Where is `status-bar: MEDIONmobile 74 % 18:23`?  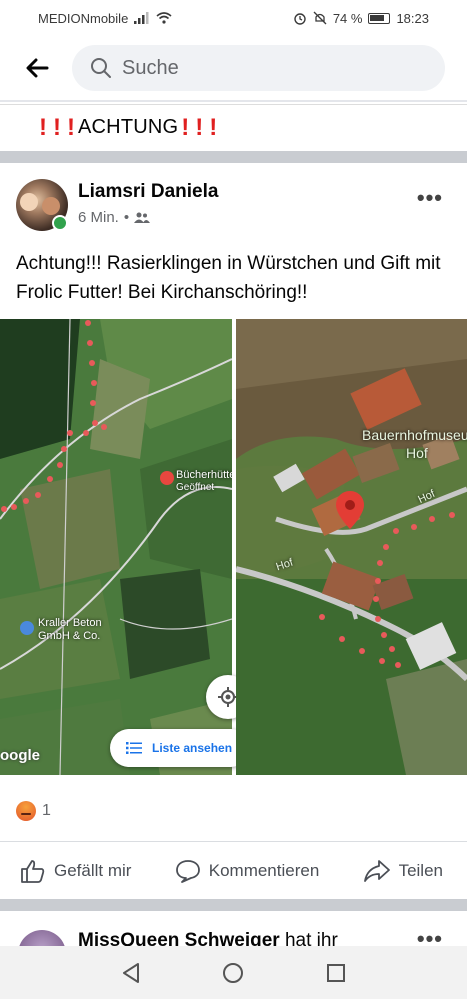
status-bar: MEDIONmobile 74 % 18:23 is located at coordinates (233, 18).